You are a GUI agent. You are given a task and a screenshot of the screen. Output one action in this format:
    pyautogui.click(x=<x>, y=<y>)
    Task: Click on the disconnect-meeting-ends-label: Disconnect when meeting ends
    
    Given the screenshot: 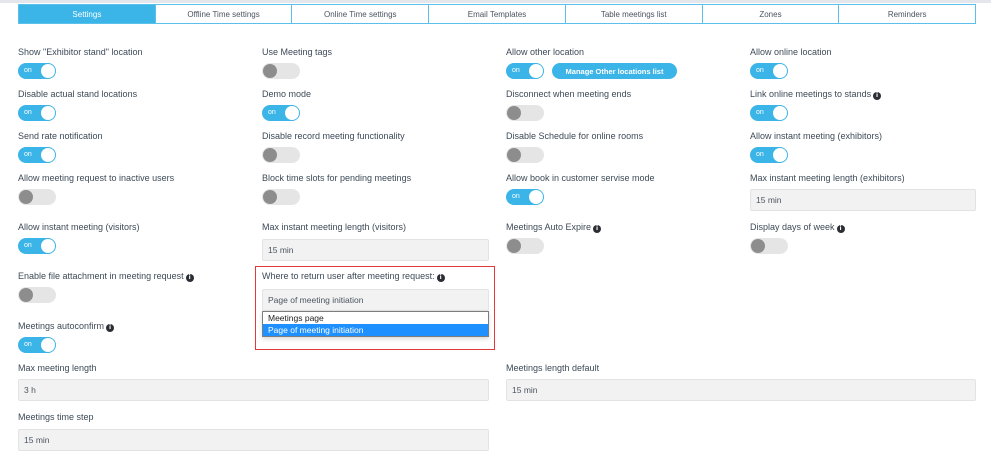 What is the action you would take?
    pyautogui.click(x=569, y=94)
    